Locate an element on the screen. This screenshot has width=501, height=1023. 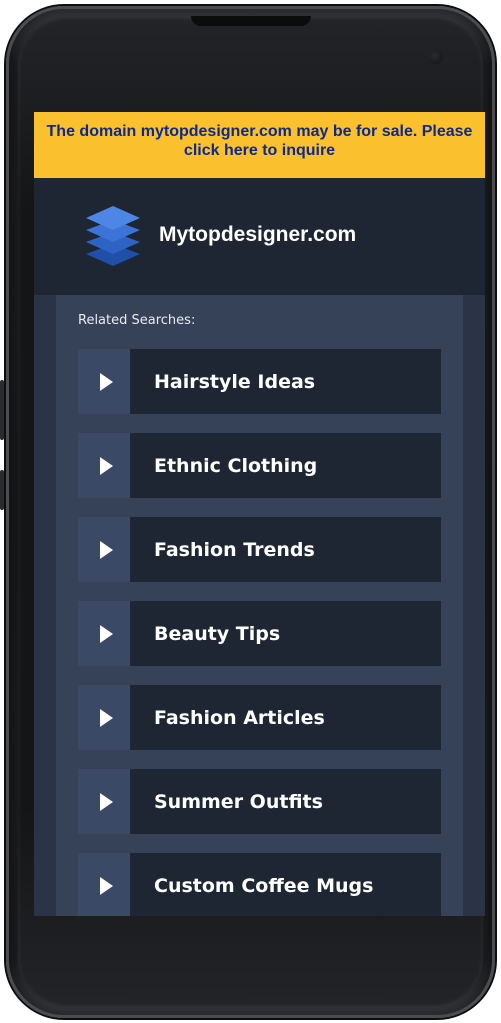
related-search-label: Fashion Articles is located at coordinates (285, 717).